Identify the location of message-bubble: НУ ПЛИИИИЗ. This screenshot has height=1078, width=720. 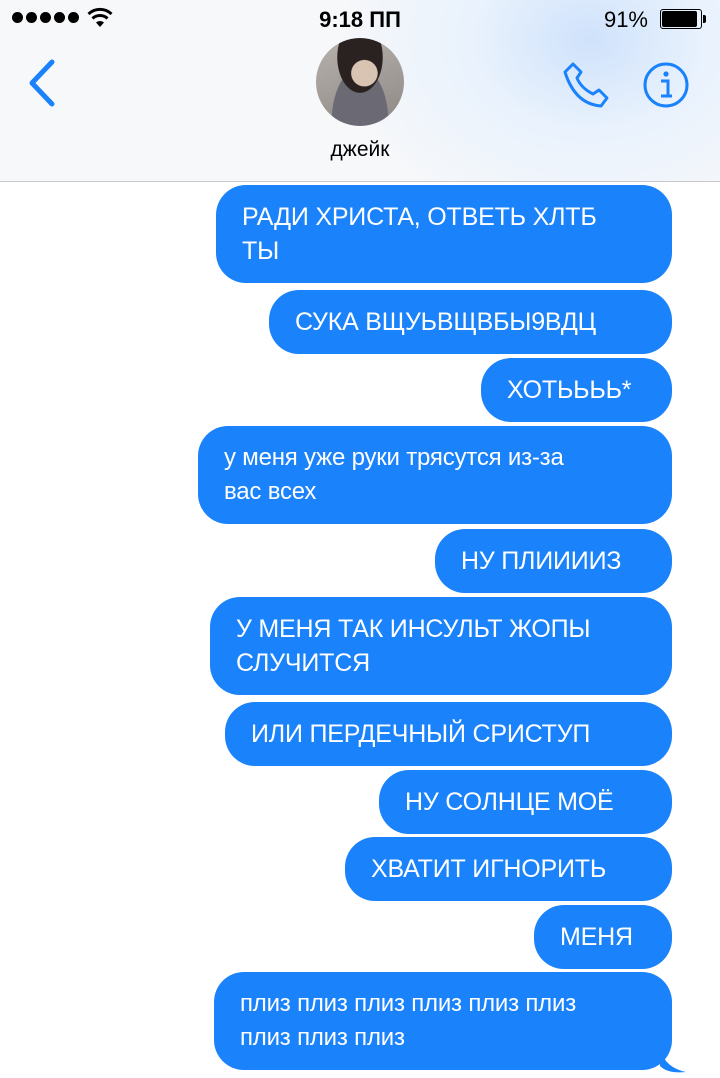
(553, 561).